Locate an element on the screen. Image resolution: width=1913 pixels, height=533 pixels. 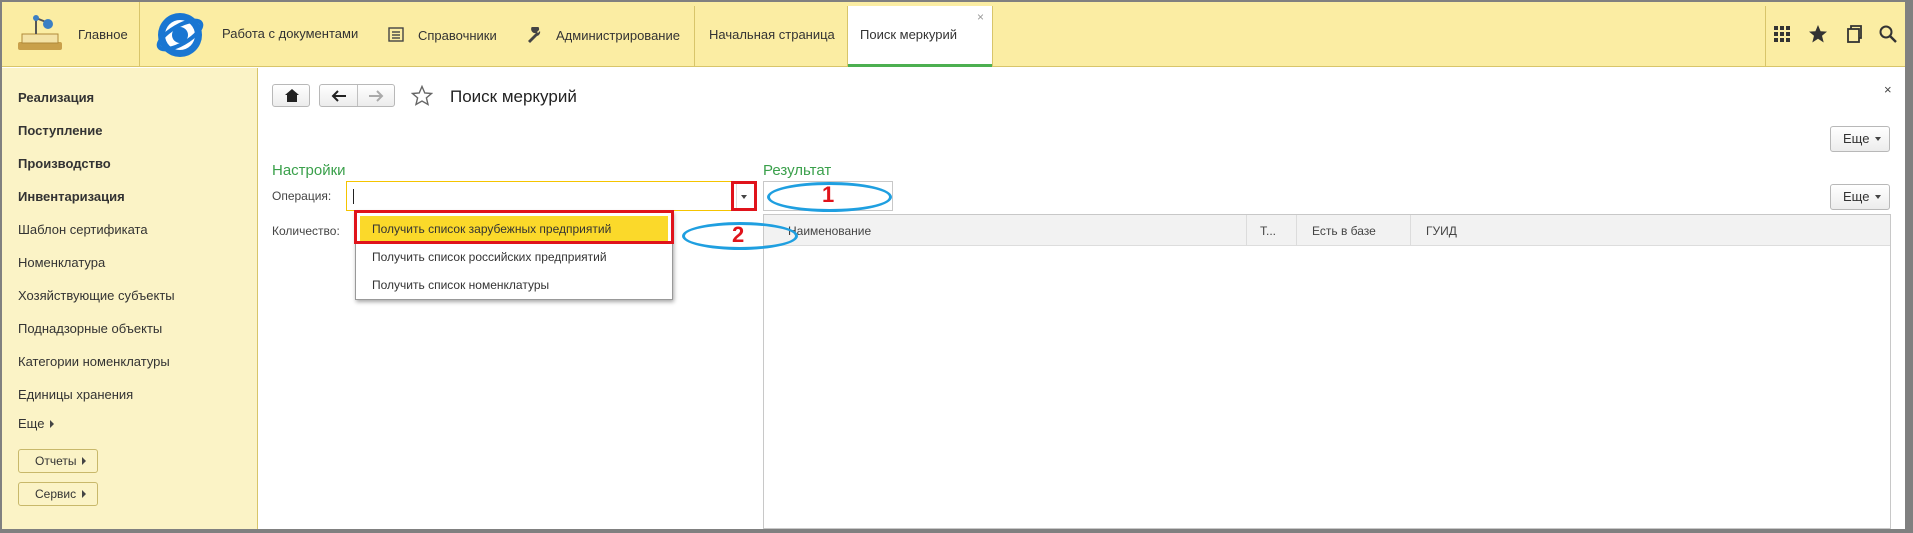
form-more-button: Еще is located at coordinates (1860, 139).